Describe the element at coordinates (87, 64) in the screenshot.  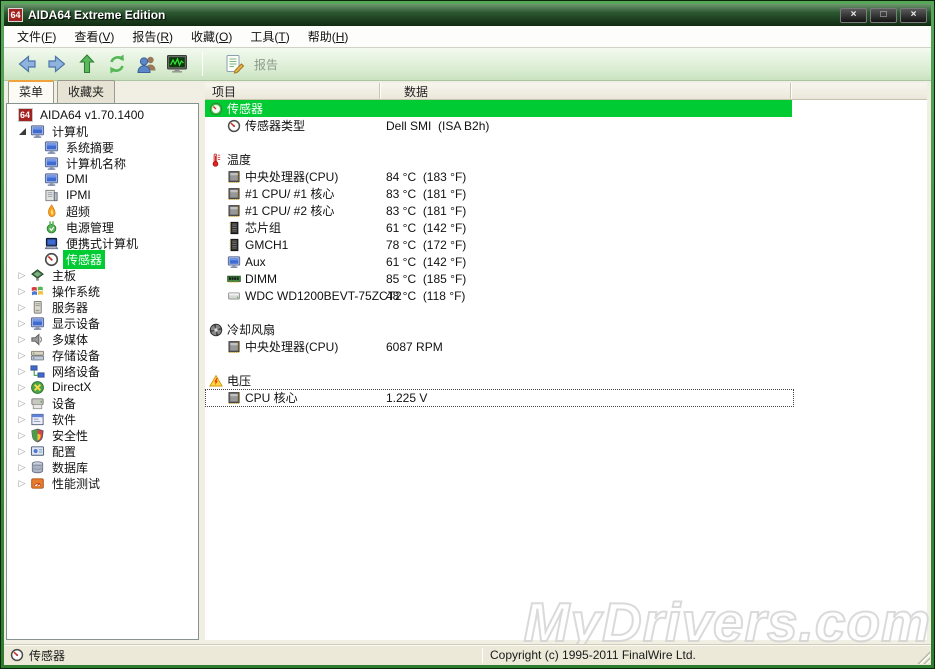
I see `up-button` at that location.